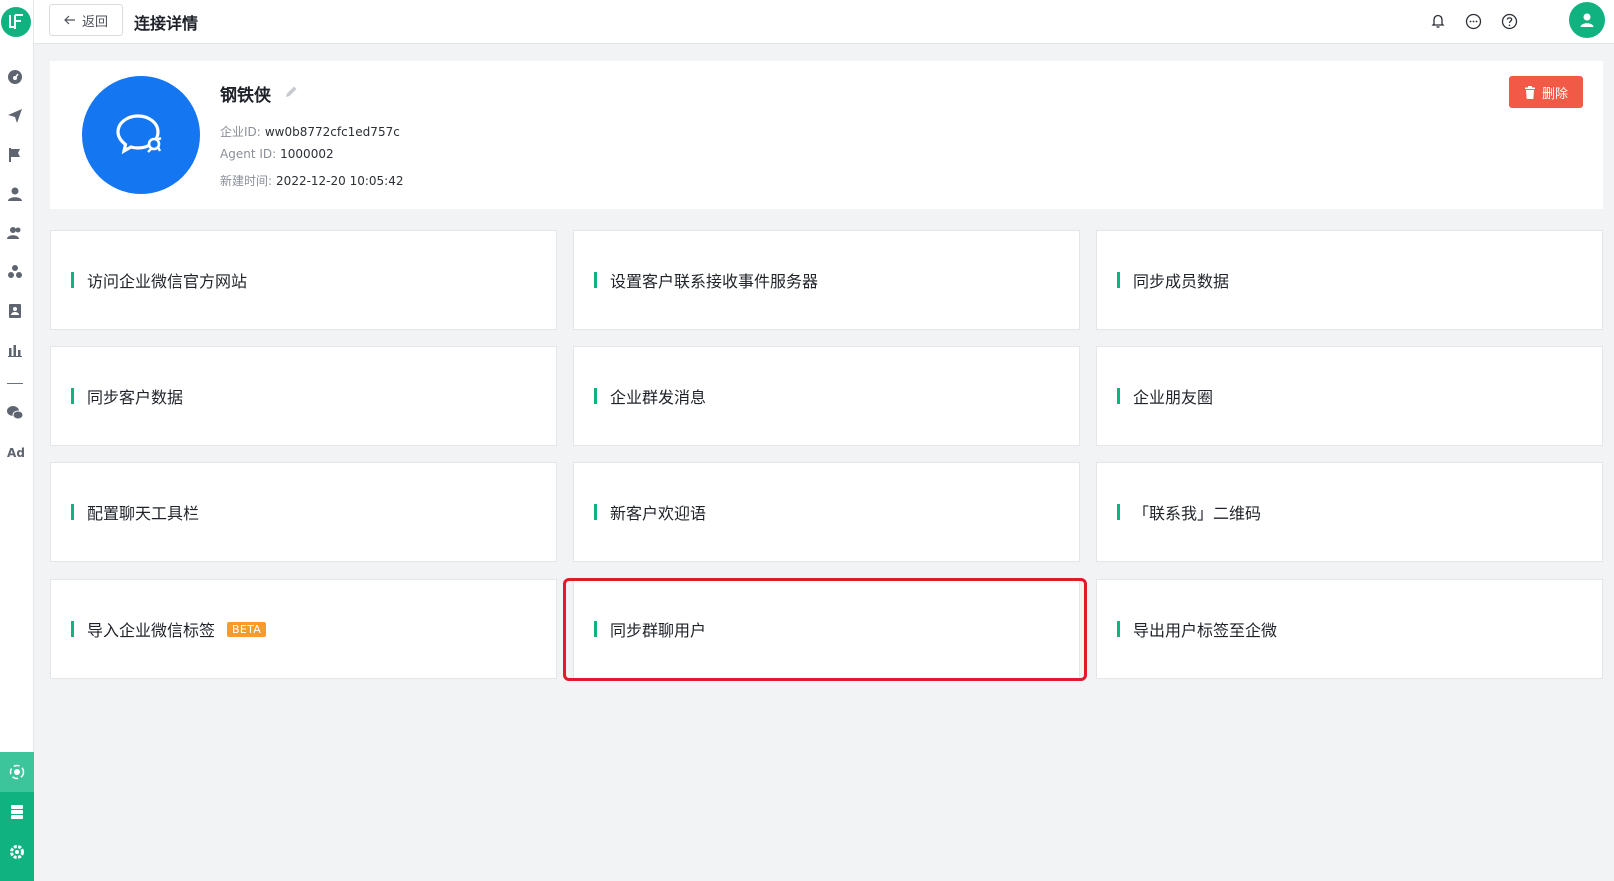 Image resolution: width=1614 pixels, height=881 pixels. What do you see at coordinates (166, 23) in the screenshot?
I see `page-title: 连接详情` at bounding box center [166, 23].